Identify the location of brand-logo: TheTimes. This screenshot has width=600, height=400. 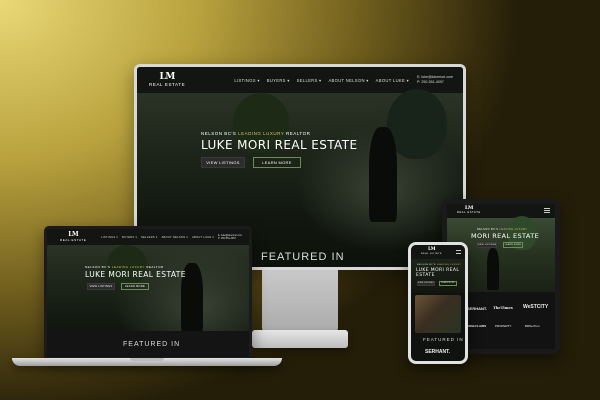
(503, 308).